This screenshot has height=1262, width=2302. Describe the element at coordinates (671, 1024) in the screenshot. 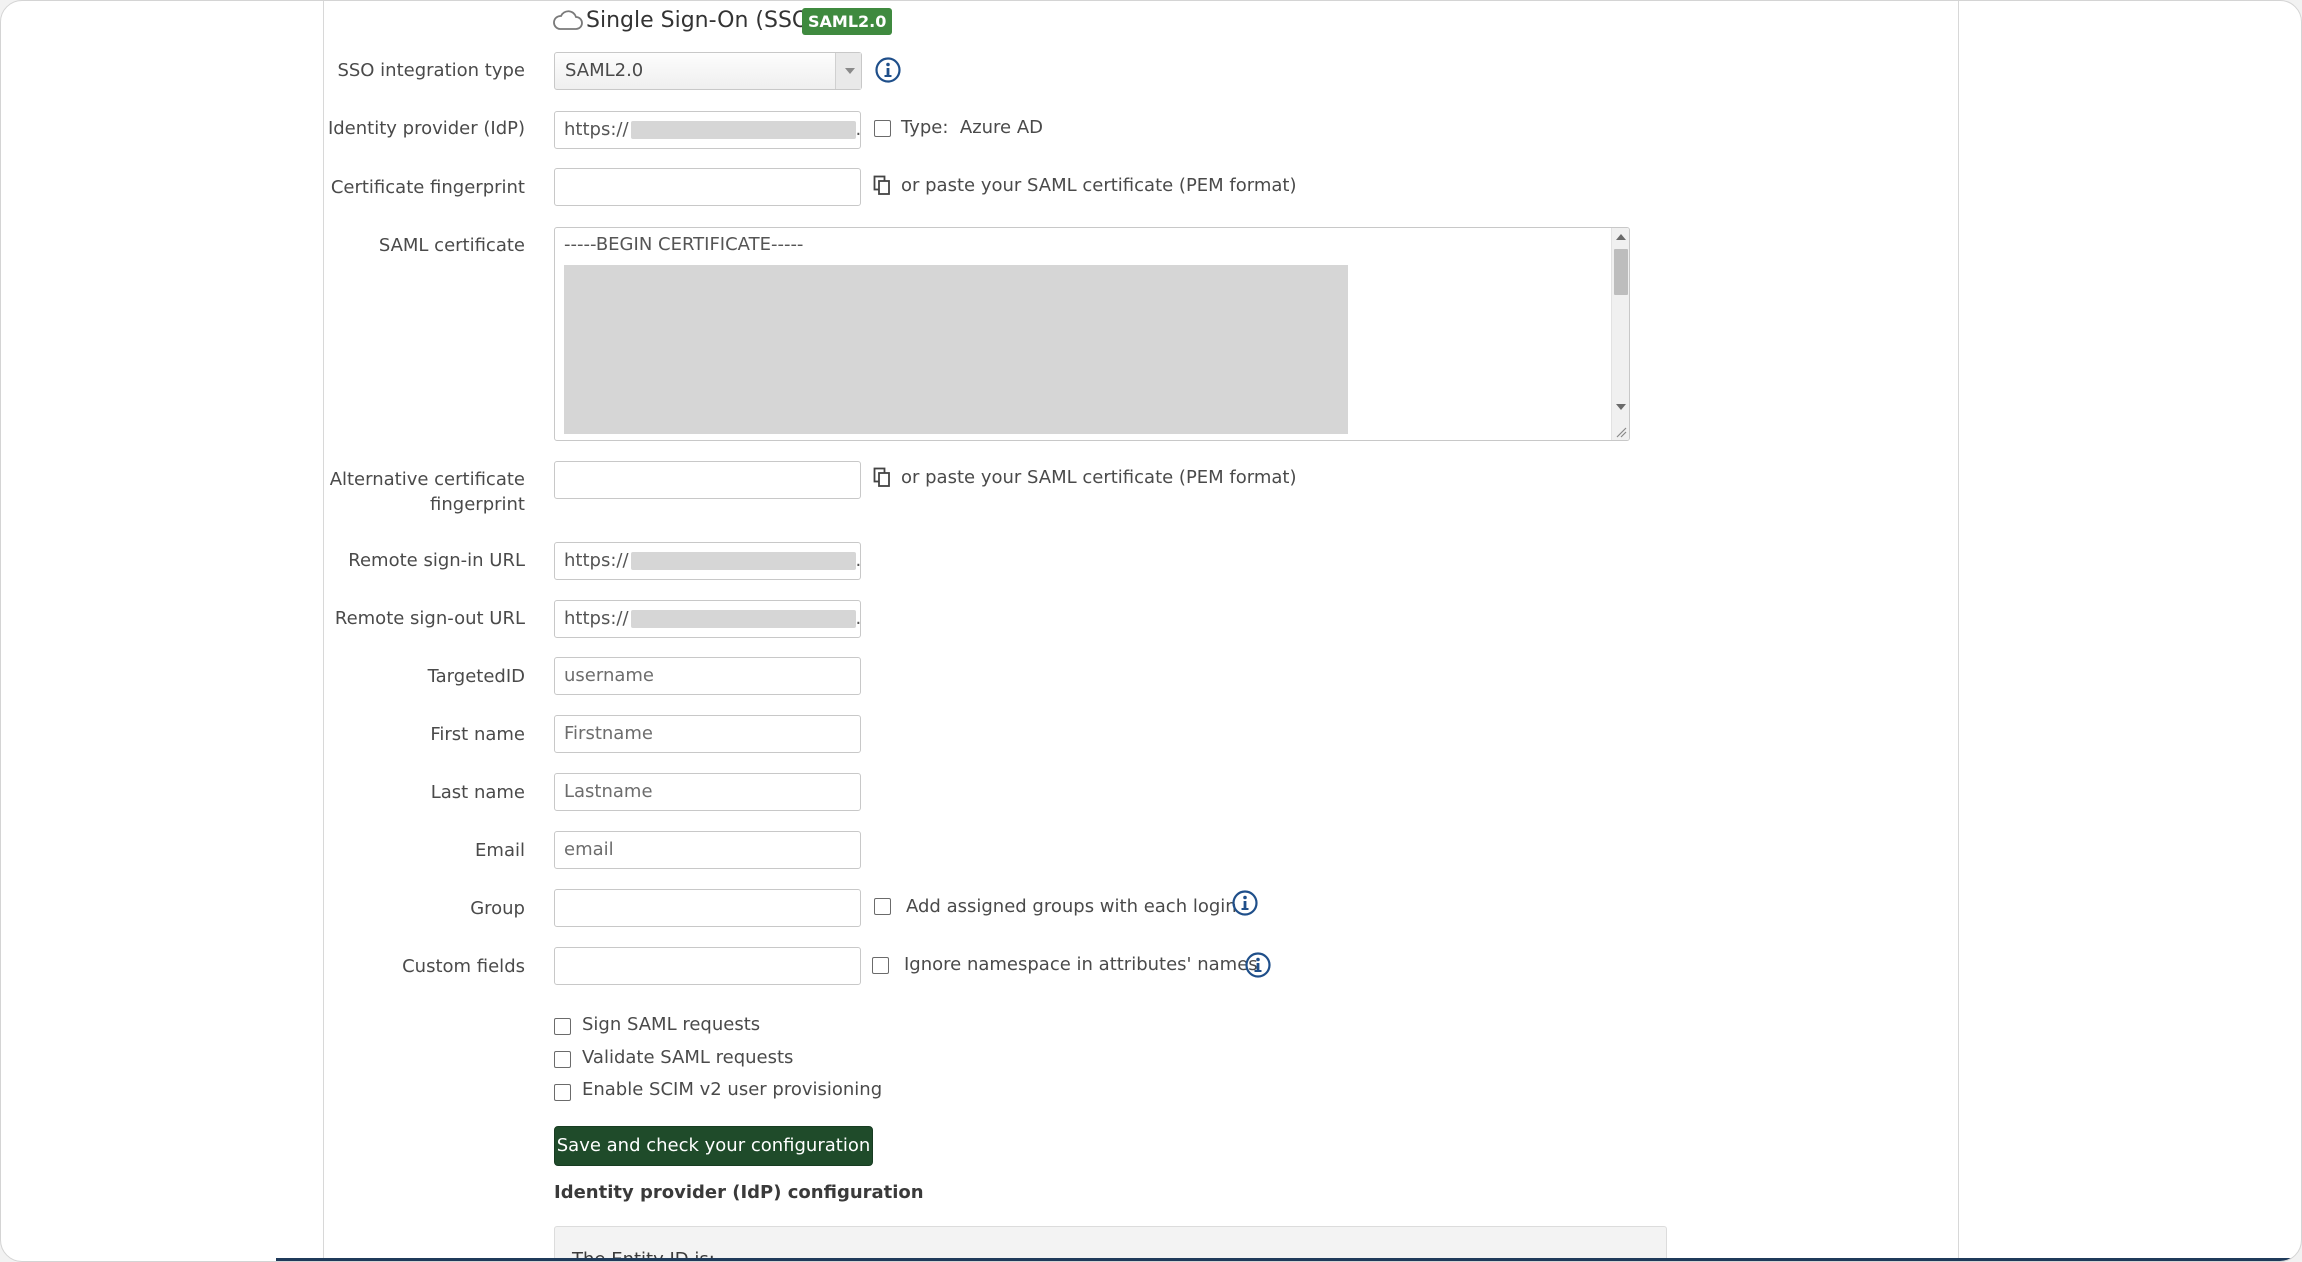

I see `sign-saml-label: Sign SAML requests` at that location.